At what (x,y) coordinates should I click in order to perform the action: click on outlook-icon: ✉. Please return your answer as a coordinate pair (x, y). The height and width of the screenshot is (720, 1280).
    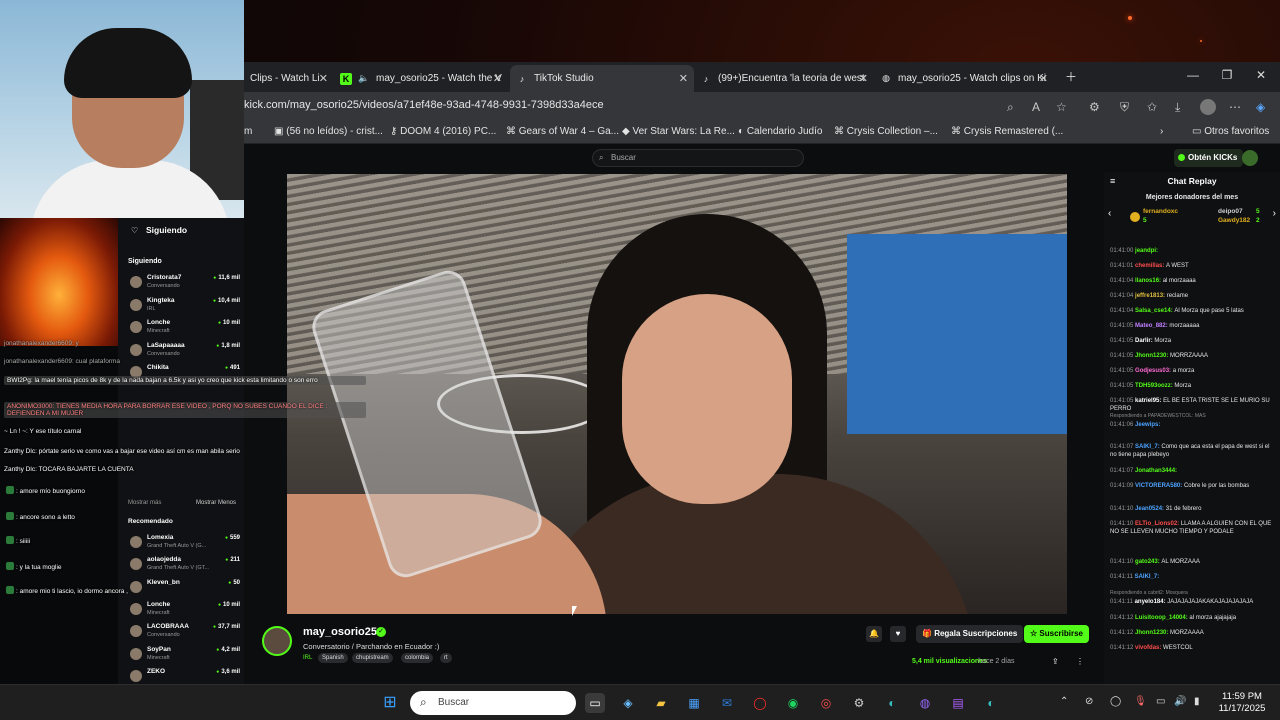
    Looking at the image, I should click on (727, 703).